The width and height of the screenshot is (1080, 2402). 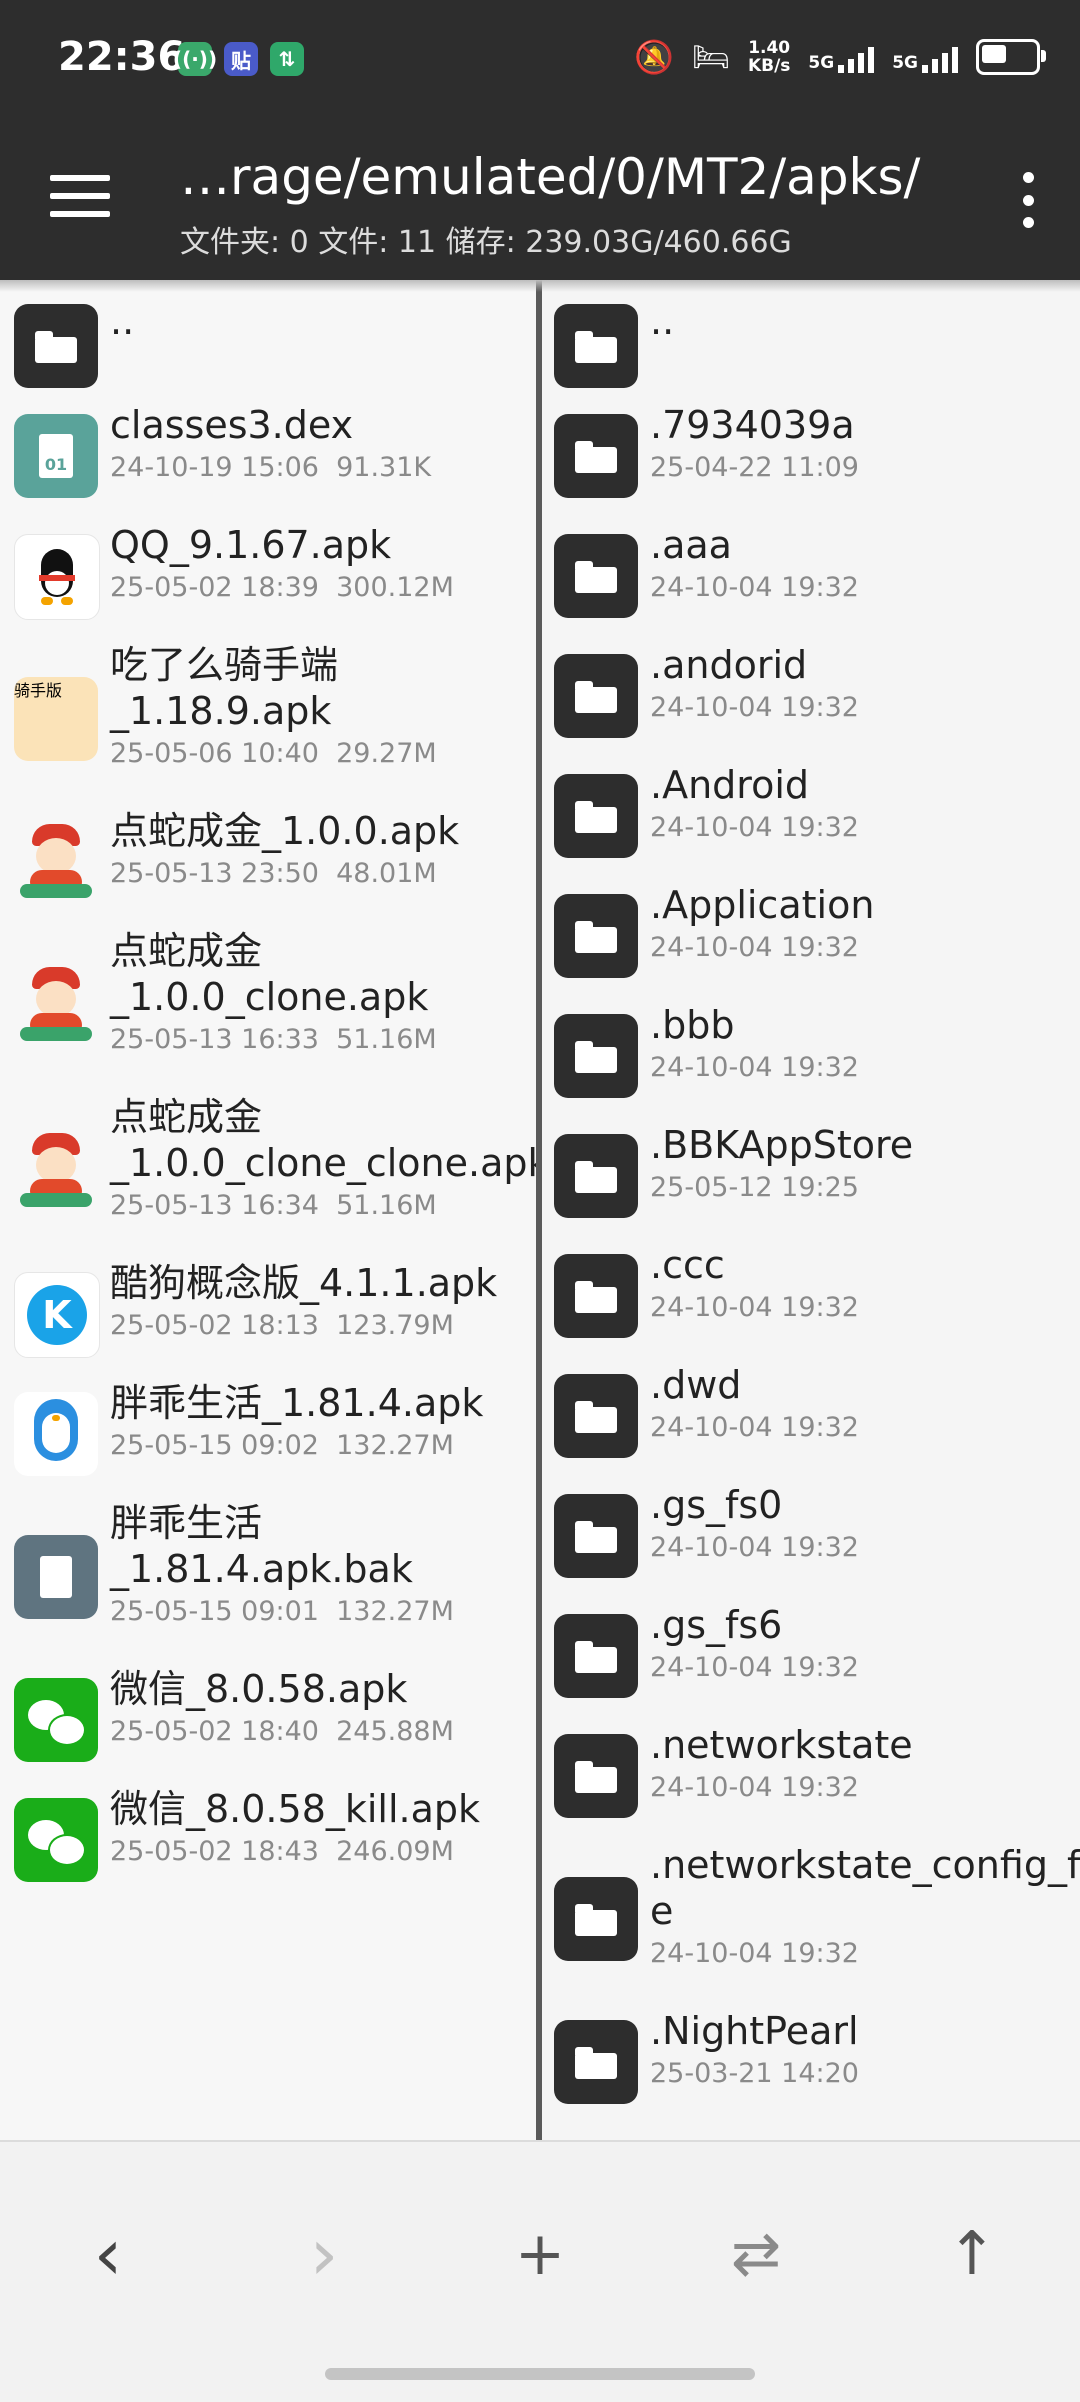 What do you see at coordinates (1011, 57) in the screenshot?
I see `battery-icon` at bounding box center [1011, 57].